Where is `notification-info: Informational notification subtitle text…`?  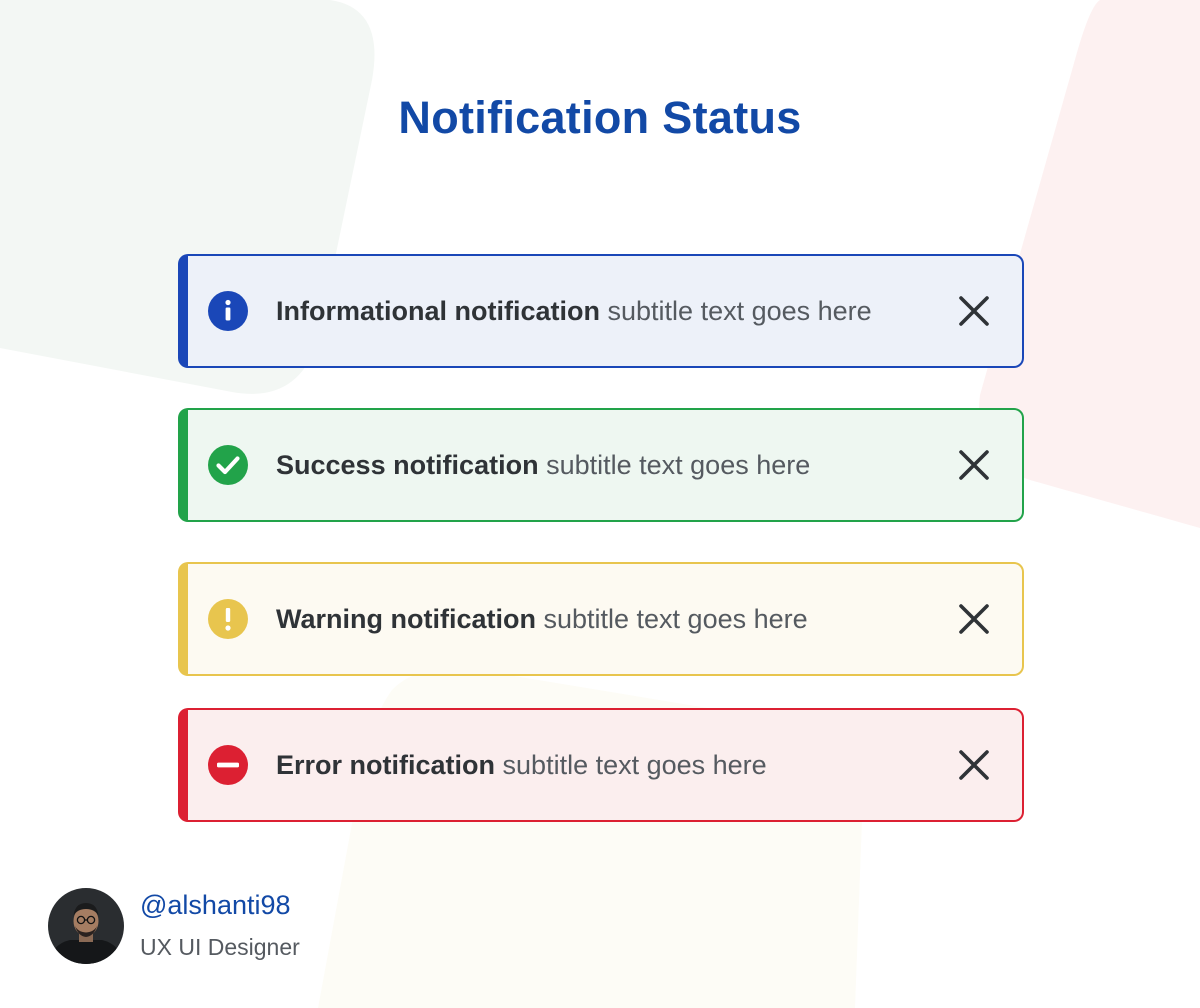 notification-info: Informational notification subtitle text… is located at coordinates (601, 311).